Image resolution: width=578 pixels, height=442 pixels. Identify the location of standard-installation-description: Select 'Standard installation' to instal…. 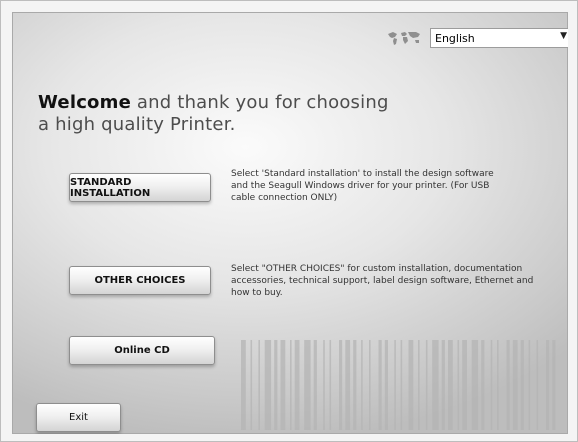
(391, 186).